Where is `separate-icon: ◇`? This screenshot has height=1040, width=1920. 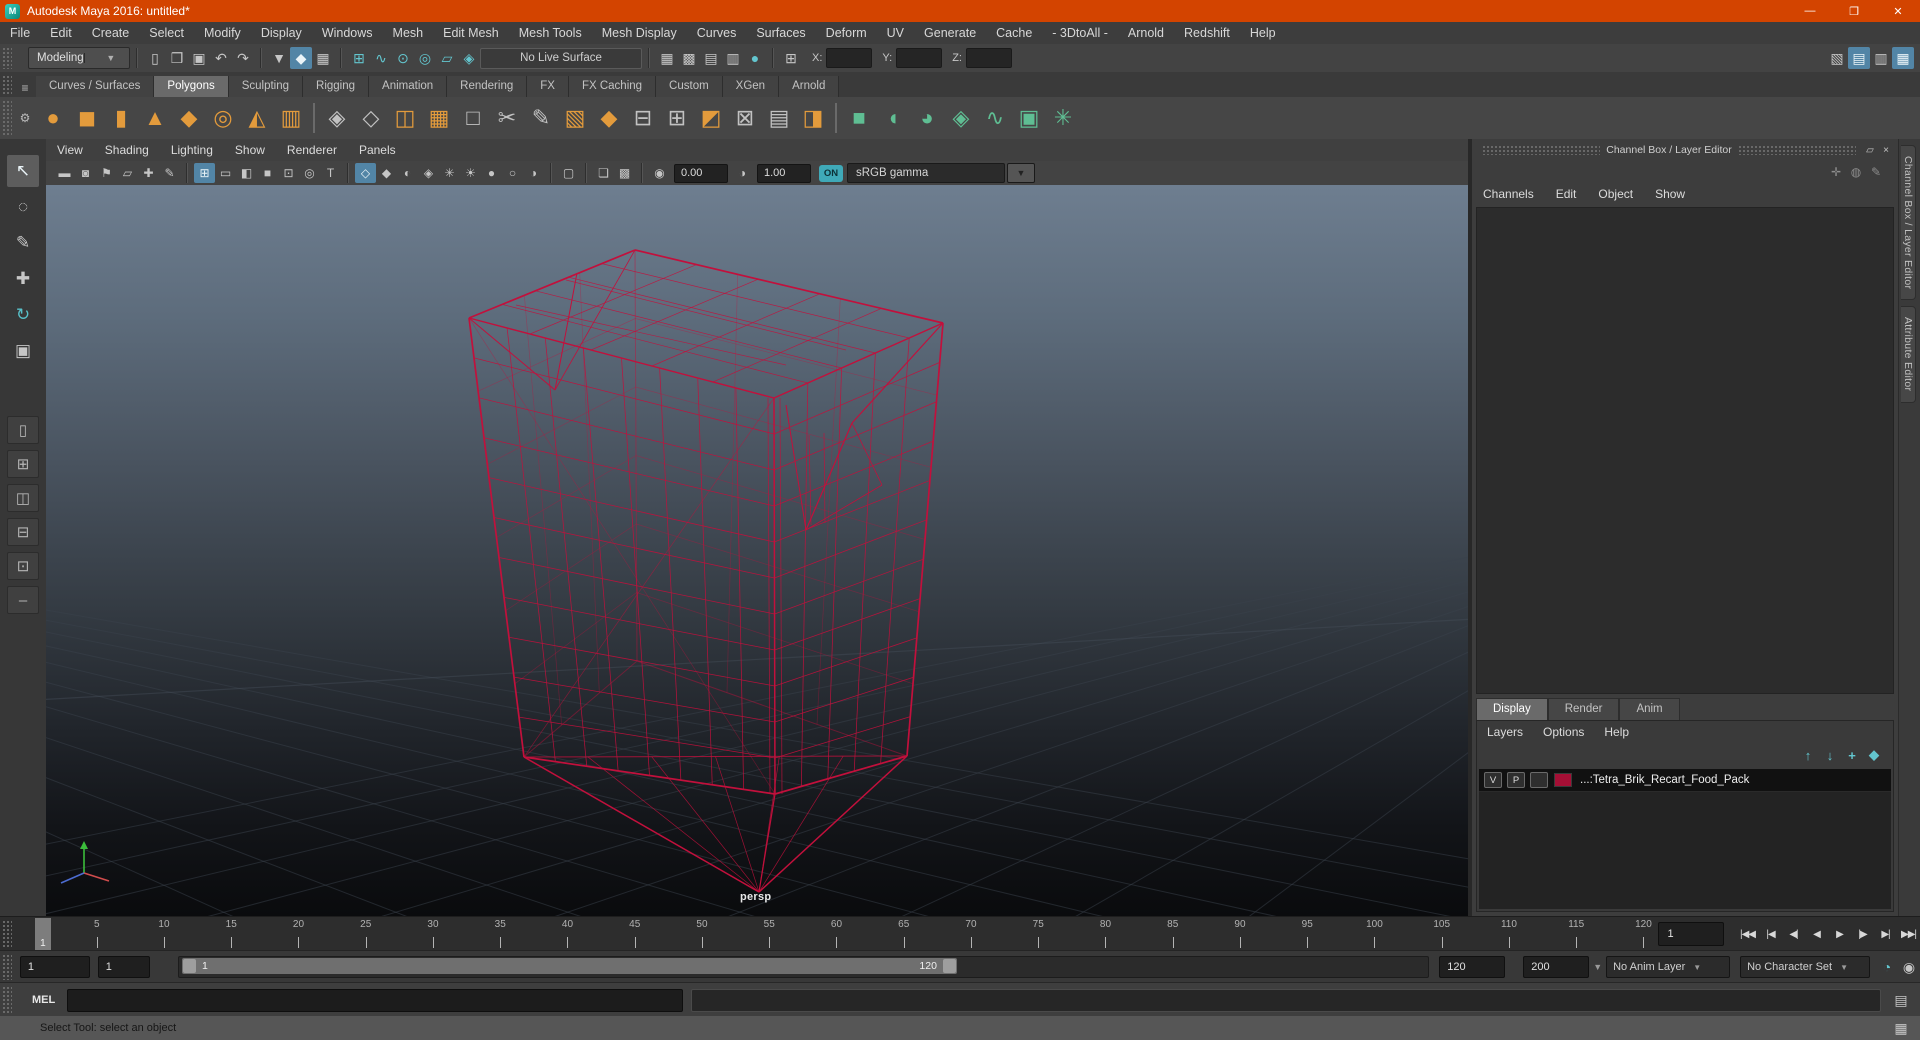
separate-icon: ◇ is located at coordinates (371, 118).